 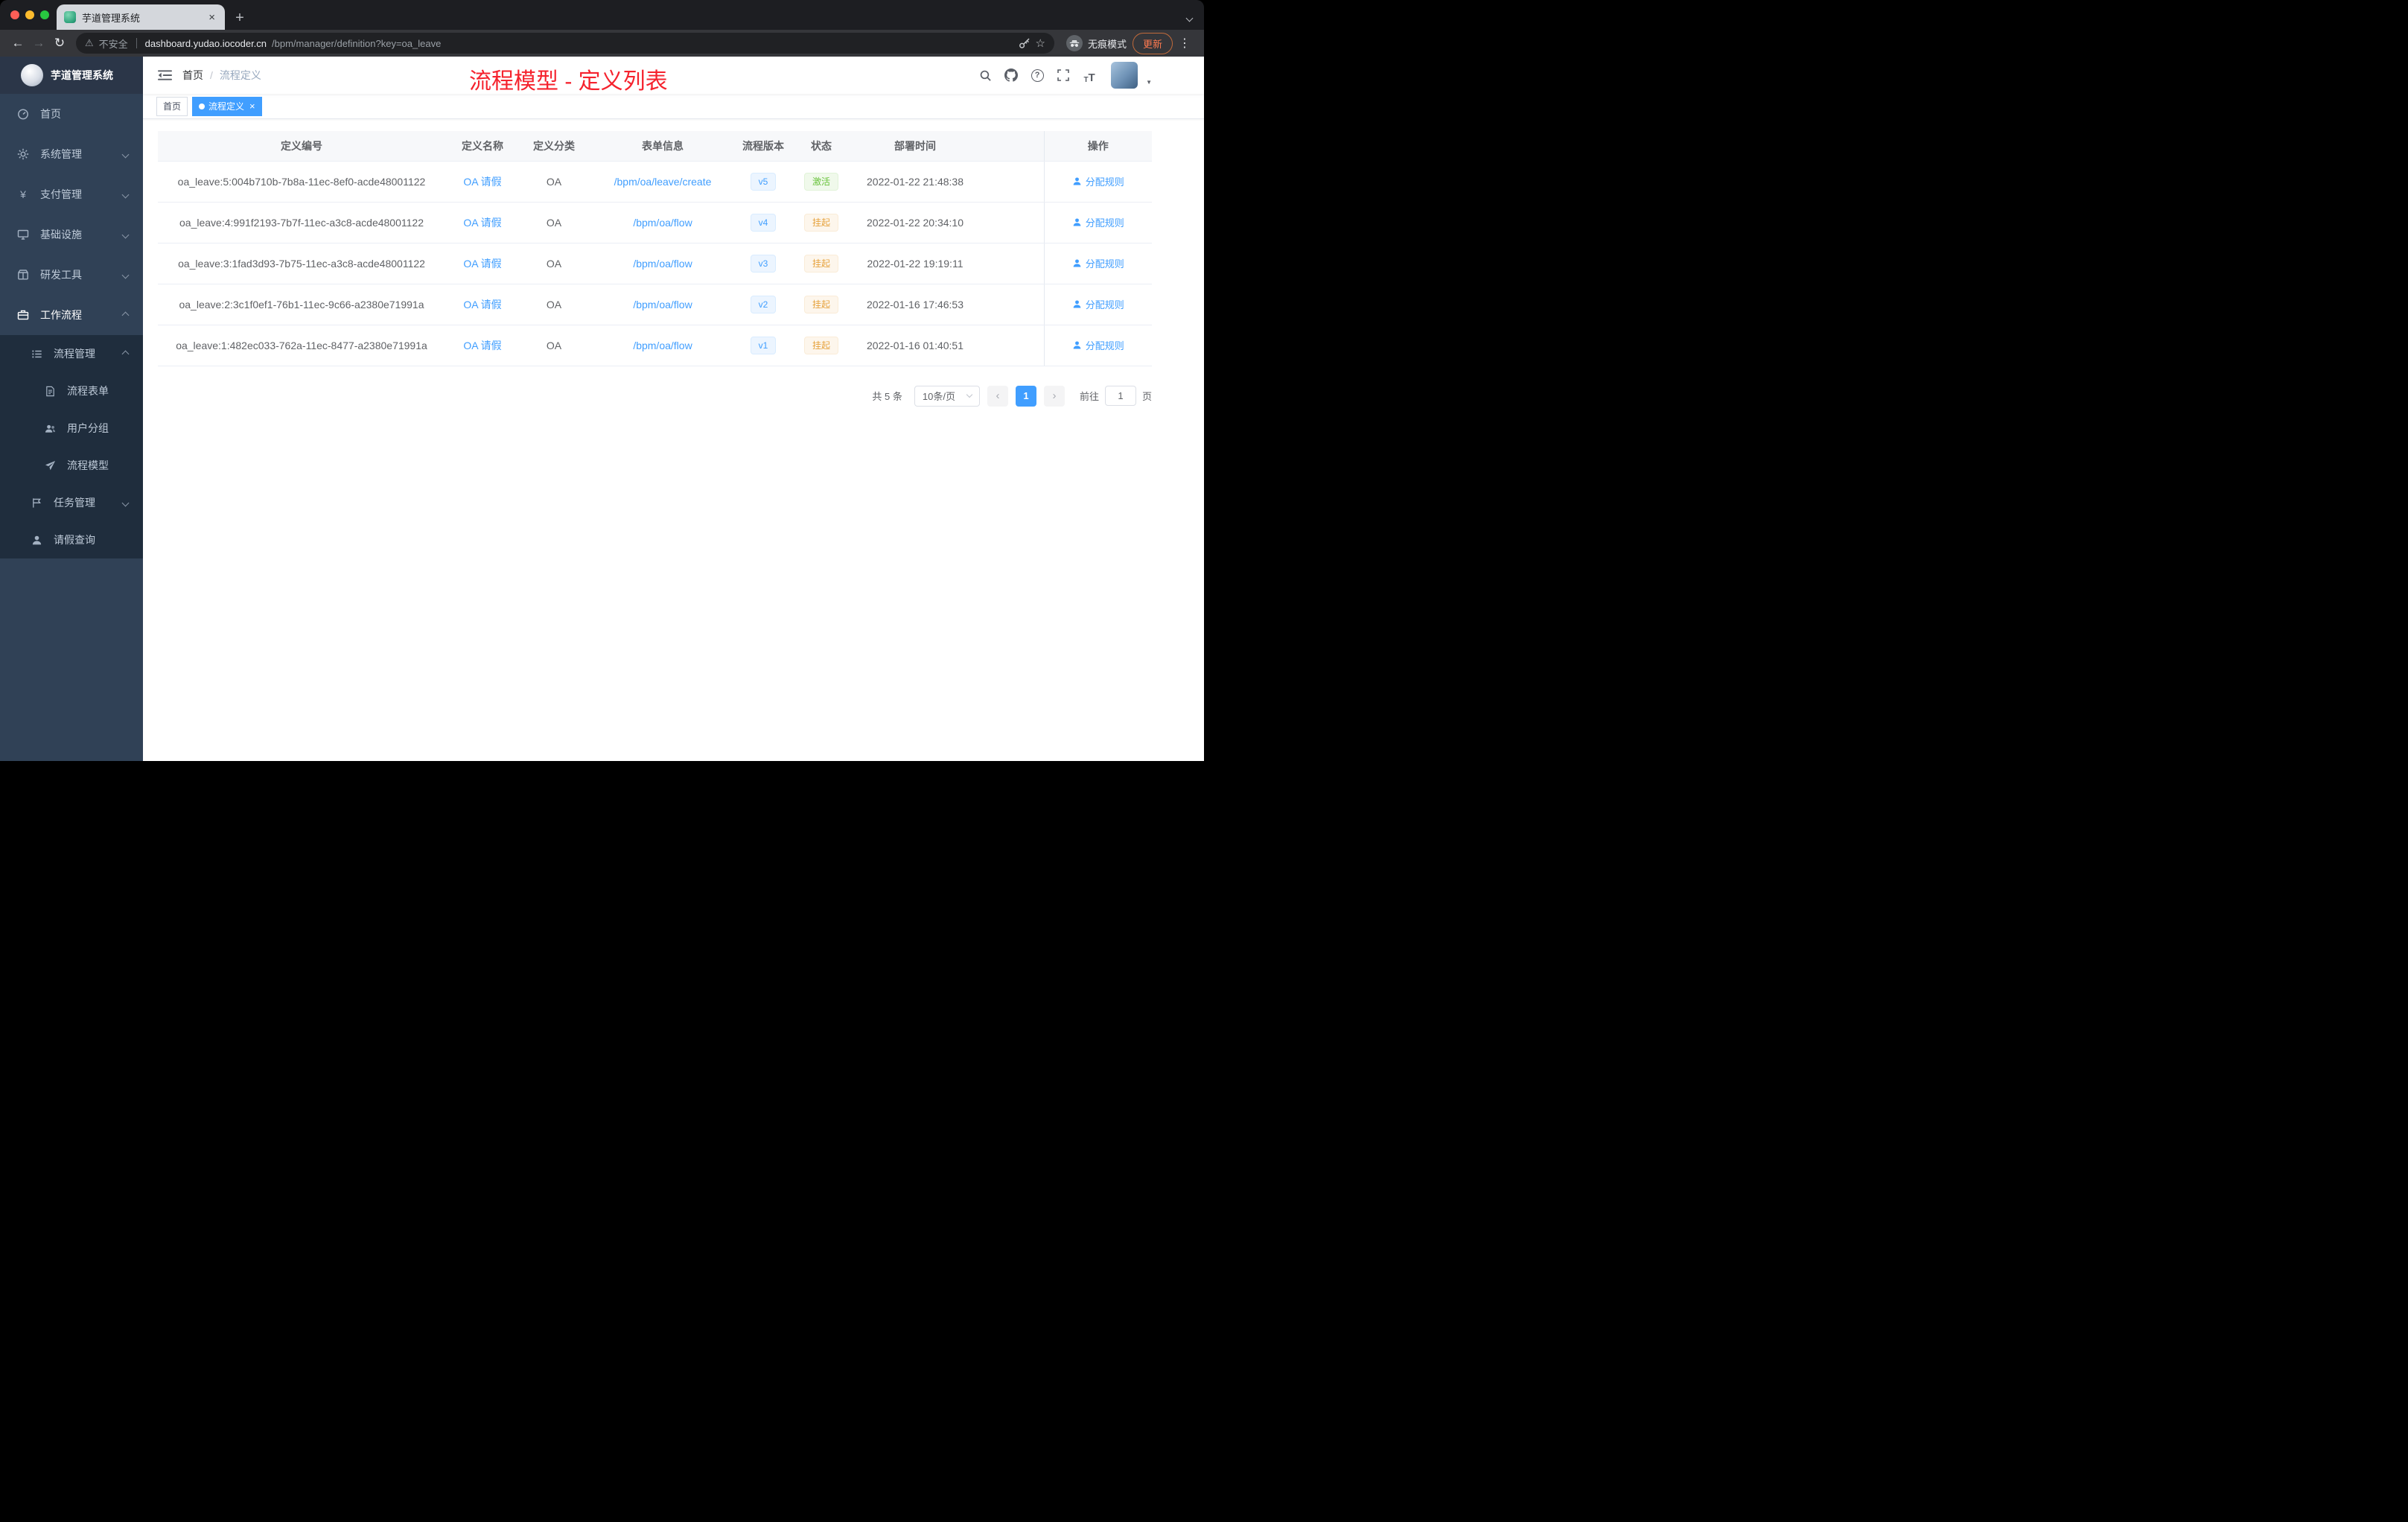 I want to click on new-tab-button: +, so click(x=239, y=18).